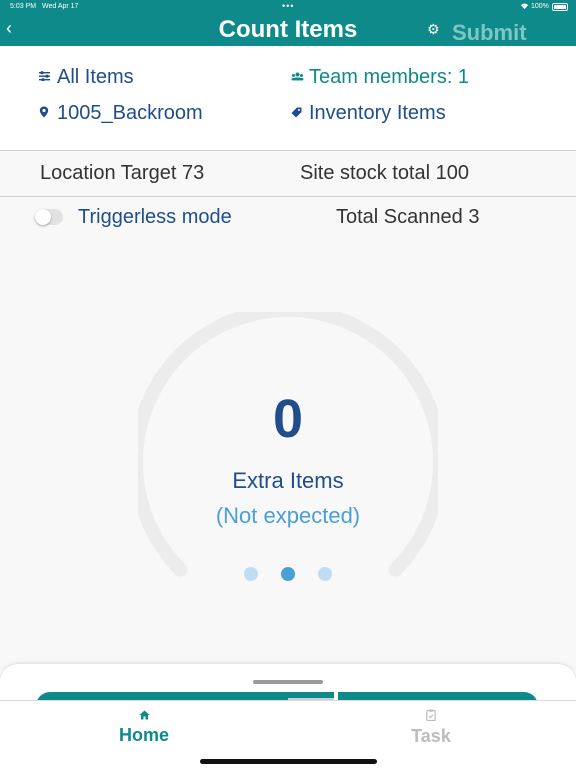 Image resolution: width=576 pixels, height=768 pixels. What do you see at coordinates (46, 77) in the screenshot?
I see `sliders-icon` at bounding box center [46, 77].